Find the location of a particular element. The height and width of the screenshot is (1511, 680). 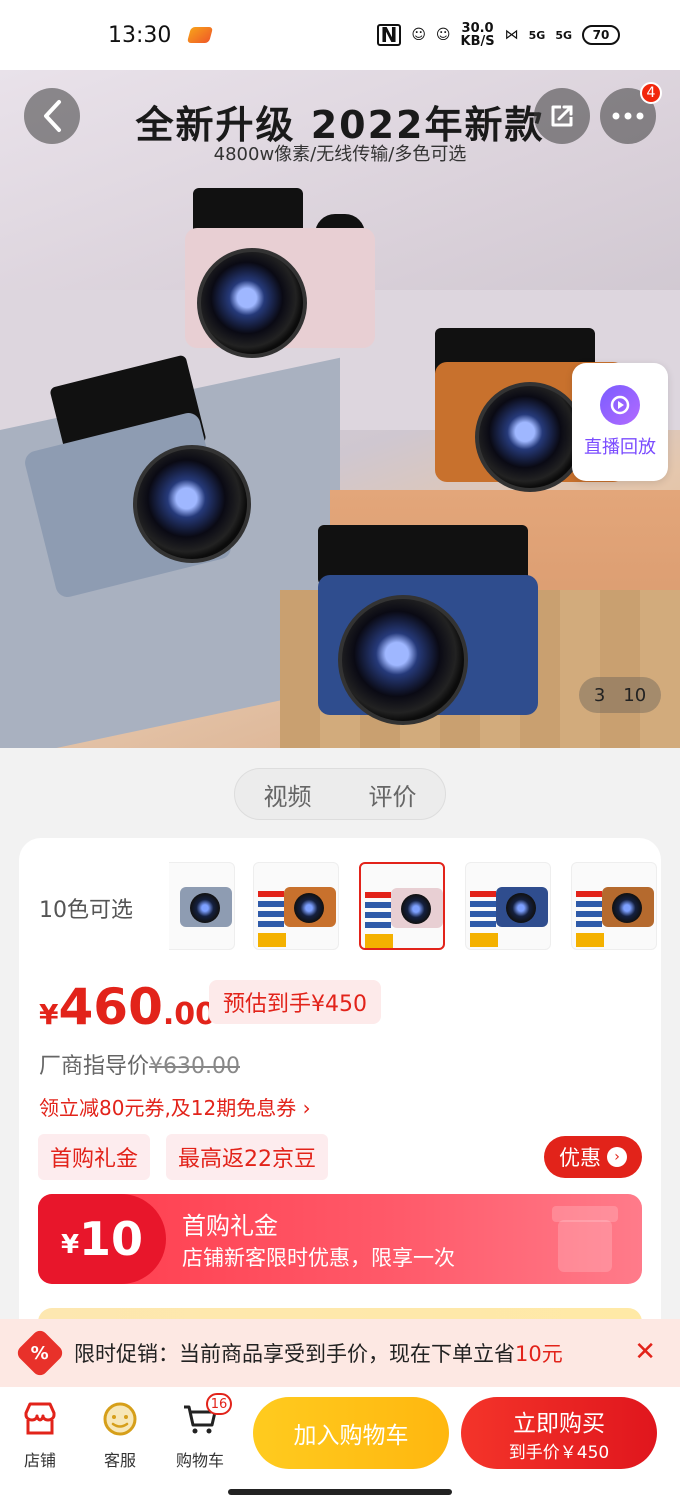

tab-video: 视频 is located at coordinates (288, 794).